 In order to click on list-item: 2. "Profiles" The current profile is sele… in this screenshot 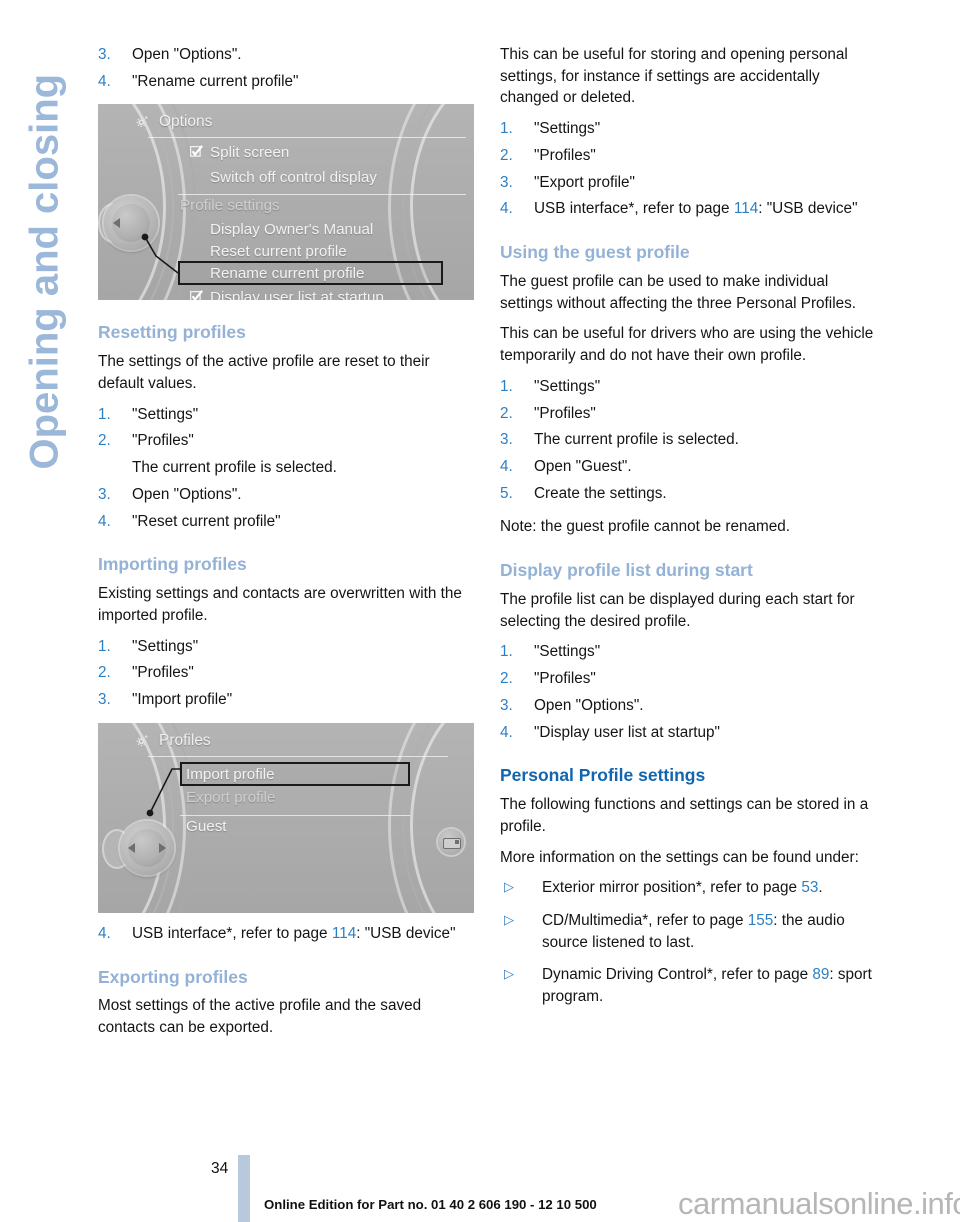, I will do `click(288, 454)`.